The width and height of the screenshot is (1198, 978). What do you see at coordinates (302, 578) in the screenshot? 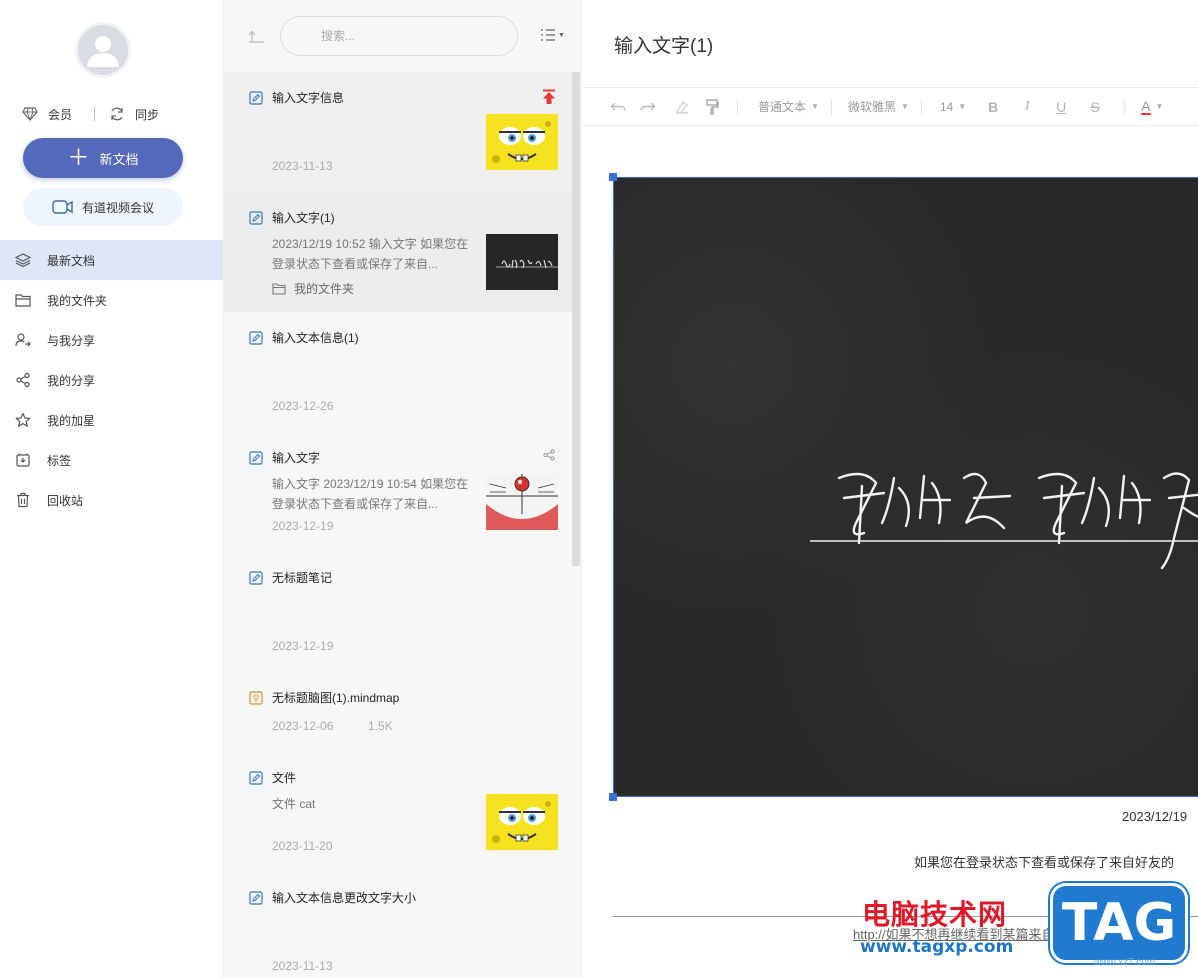
I see `document-title: 无标题笔记` at bounding box center [302, 578].